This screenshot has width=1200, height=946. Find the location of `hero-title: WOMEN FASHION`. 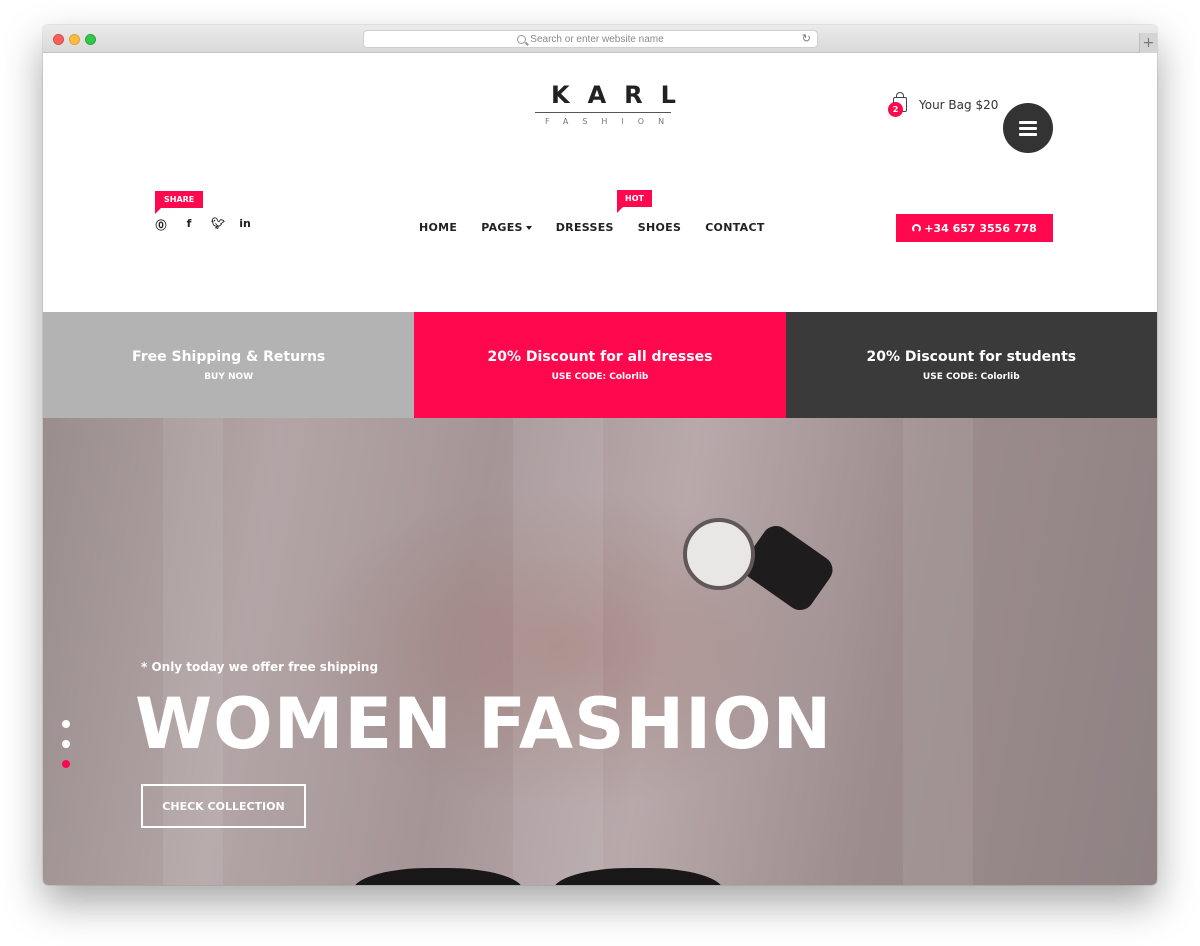

hero-title: WOMEN FASHION is located at coordinates (484, 724).